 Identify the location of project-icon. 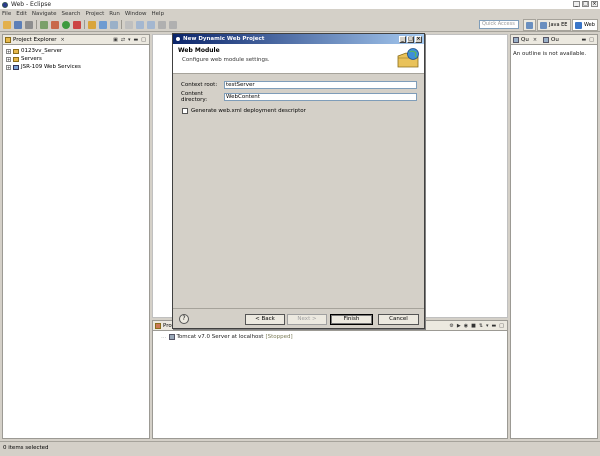
(16, 51).